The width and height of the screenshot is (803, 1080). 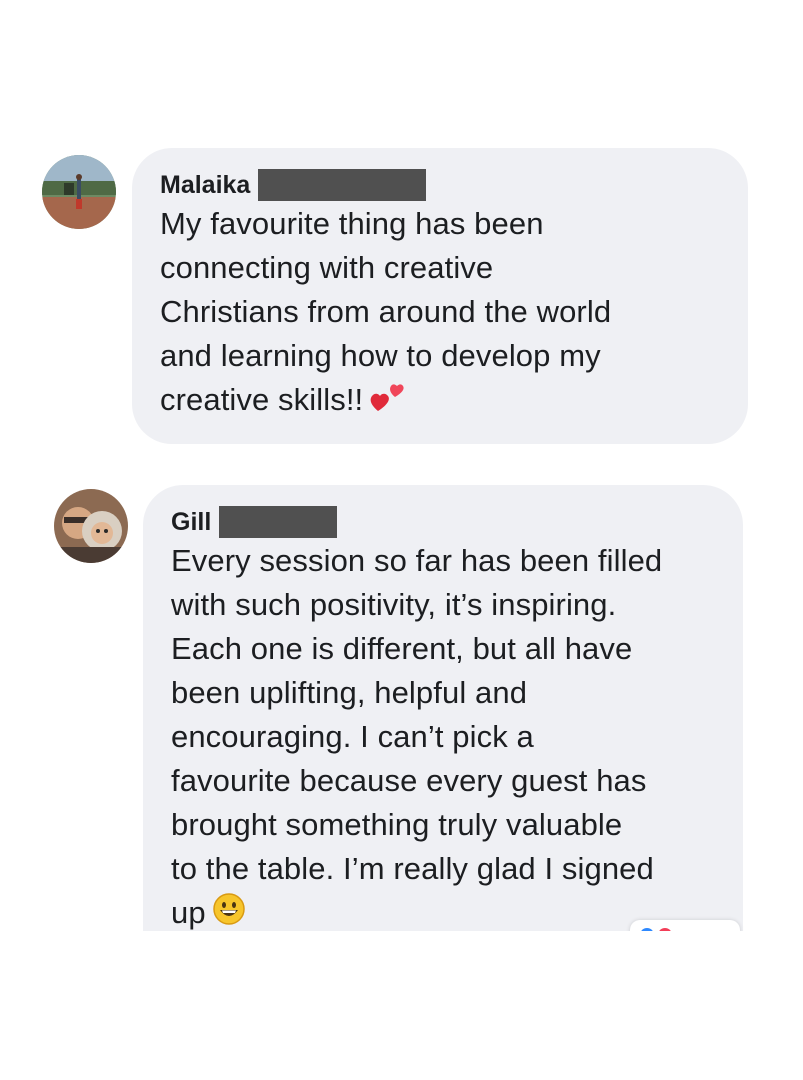 What do you see at coordinates (440, 401) in the screenshot?
I see `comment-line-last: creative skills!!` at bounding box center [440, 401].